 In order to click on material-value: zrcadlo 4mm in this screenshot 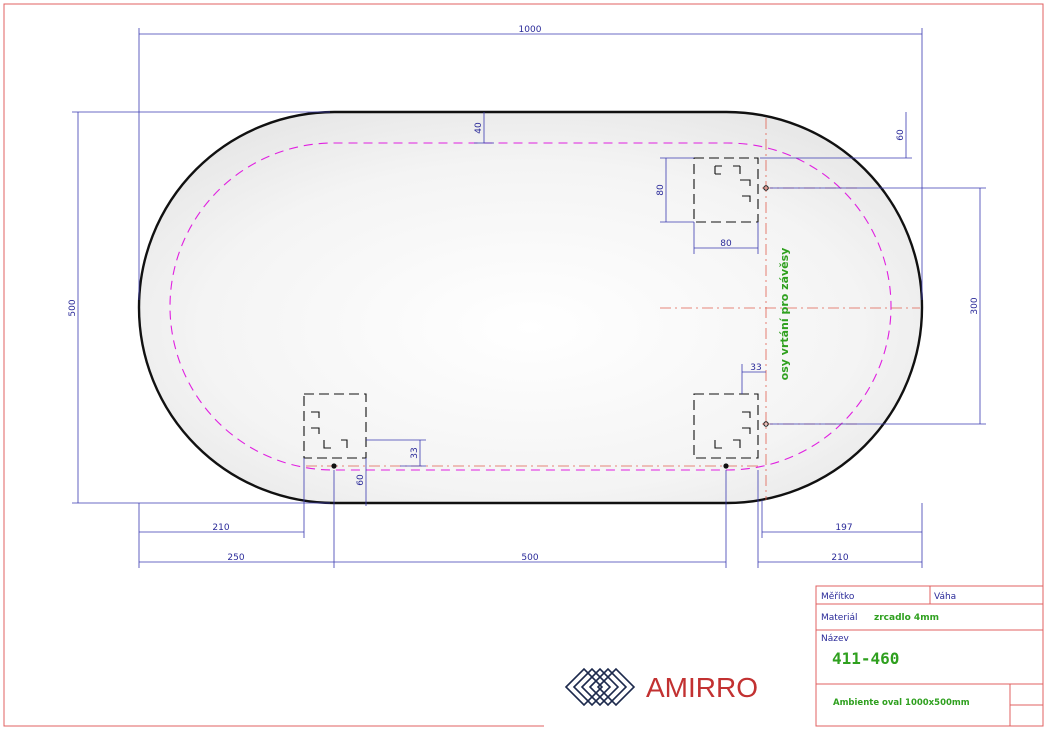, I will do `click(906, 618)`.